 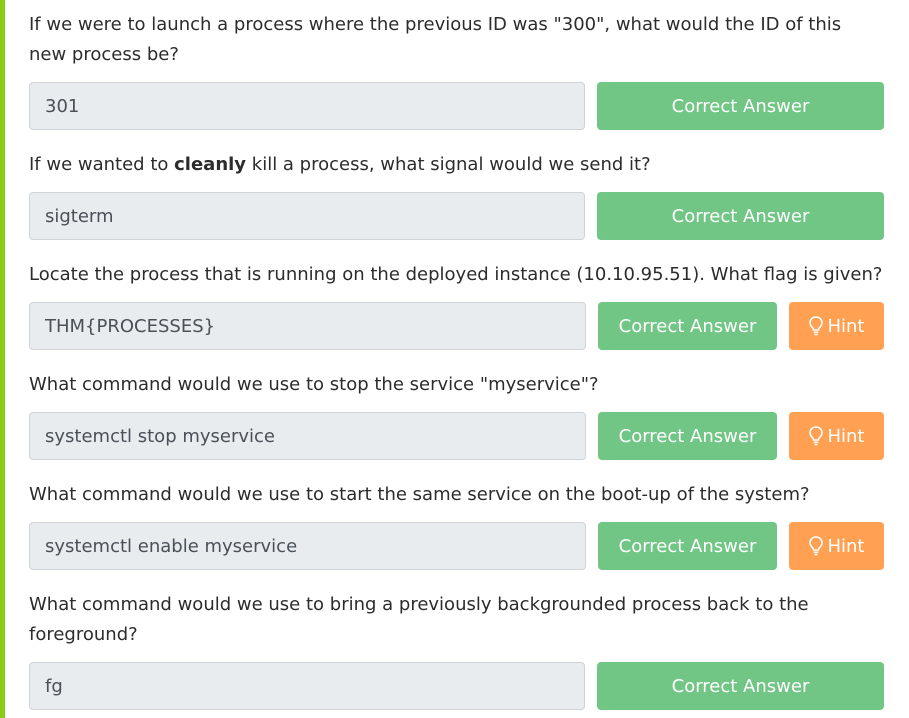 I want to click on answer-field: systemctl enable myservice, so click(x=307, y=546).